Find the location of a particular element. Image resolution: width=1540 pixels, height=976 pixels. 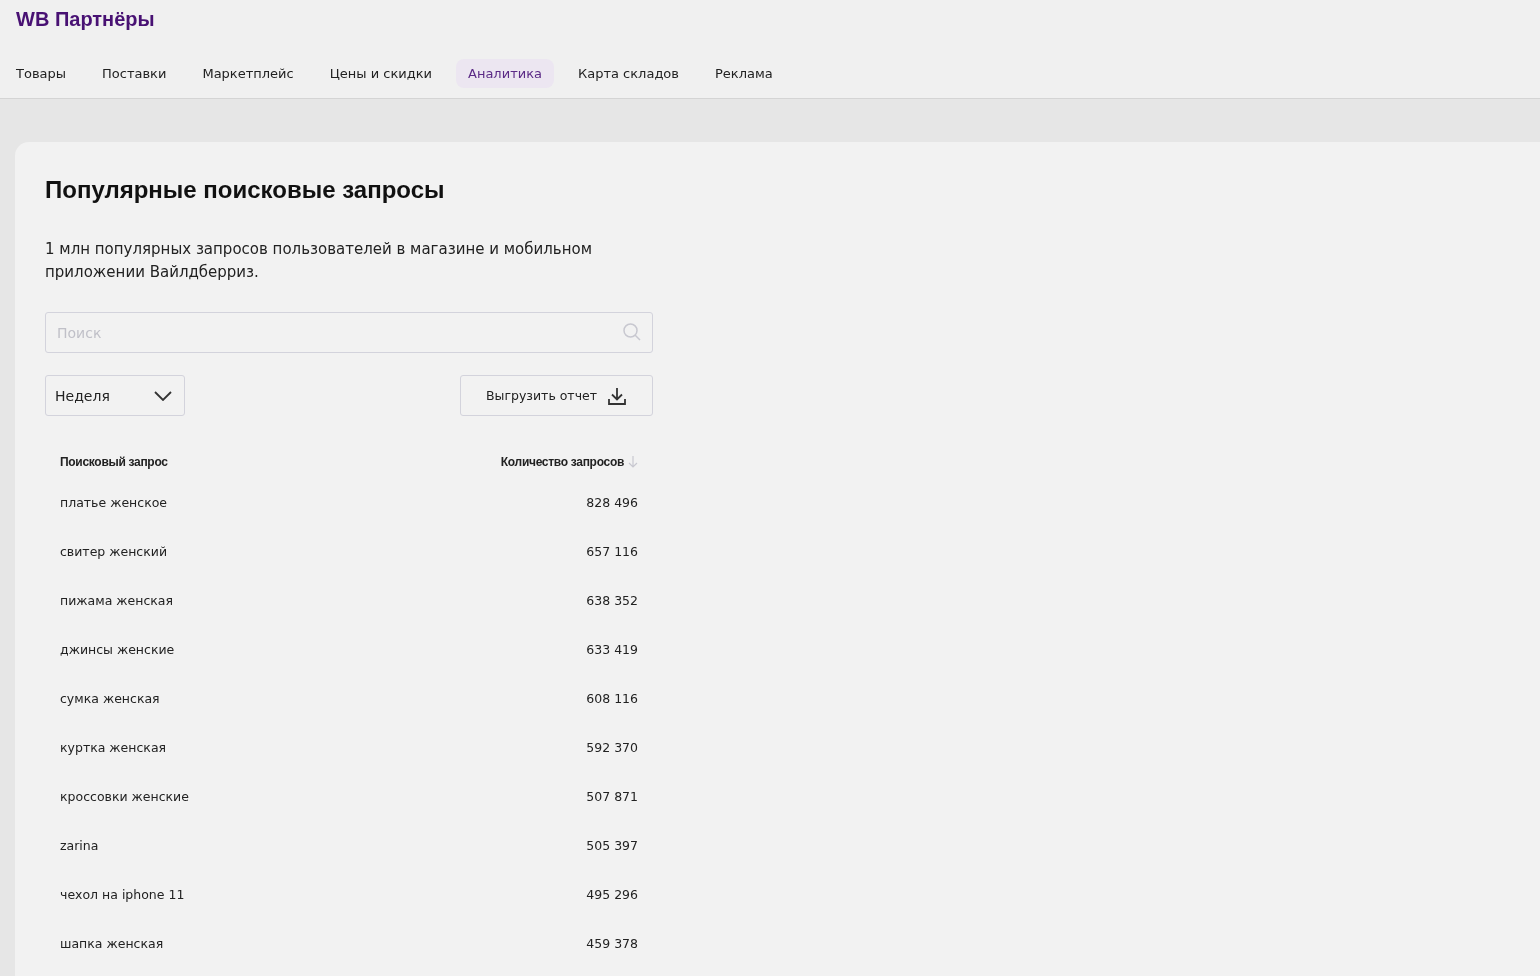

nav-tab: Аналитика is located at coordinates (505, 73).